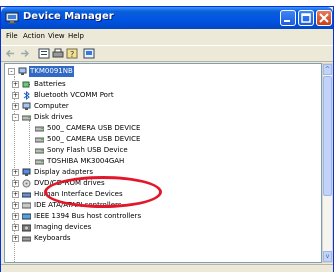  Describe the element at coordinates (78, 194) in the screenshot. I see `tree-item-label: Human Interface Devices` at that location.